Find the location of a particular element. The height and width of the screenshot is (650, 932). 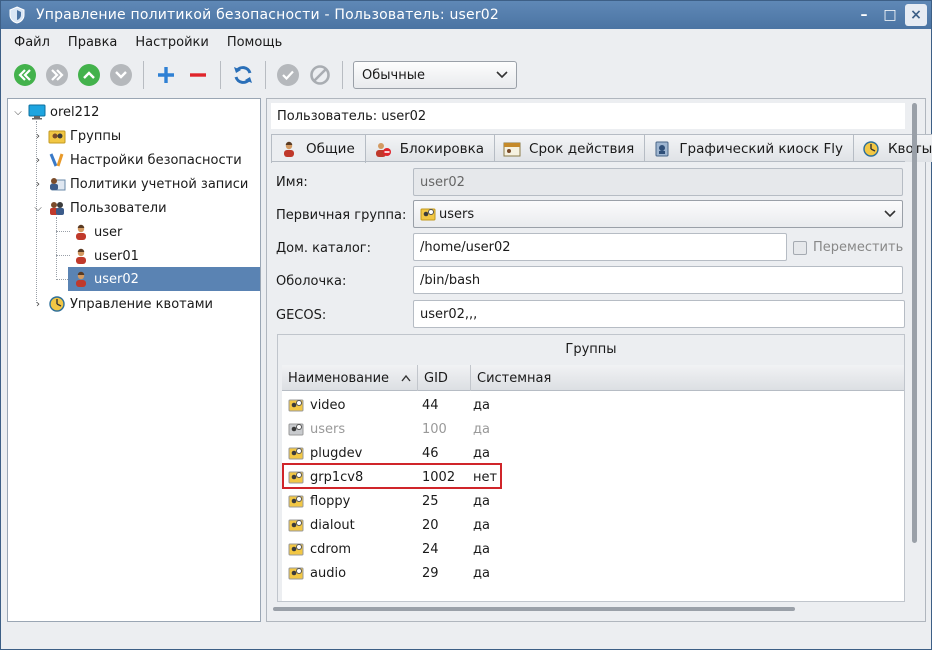

maximize-button: □ is located at coordinates (890, 15).